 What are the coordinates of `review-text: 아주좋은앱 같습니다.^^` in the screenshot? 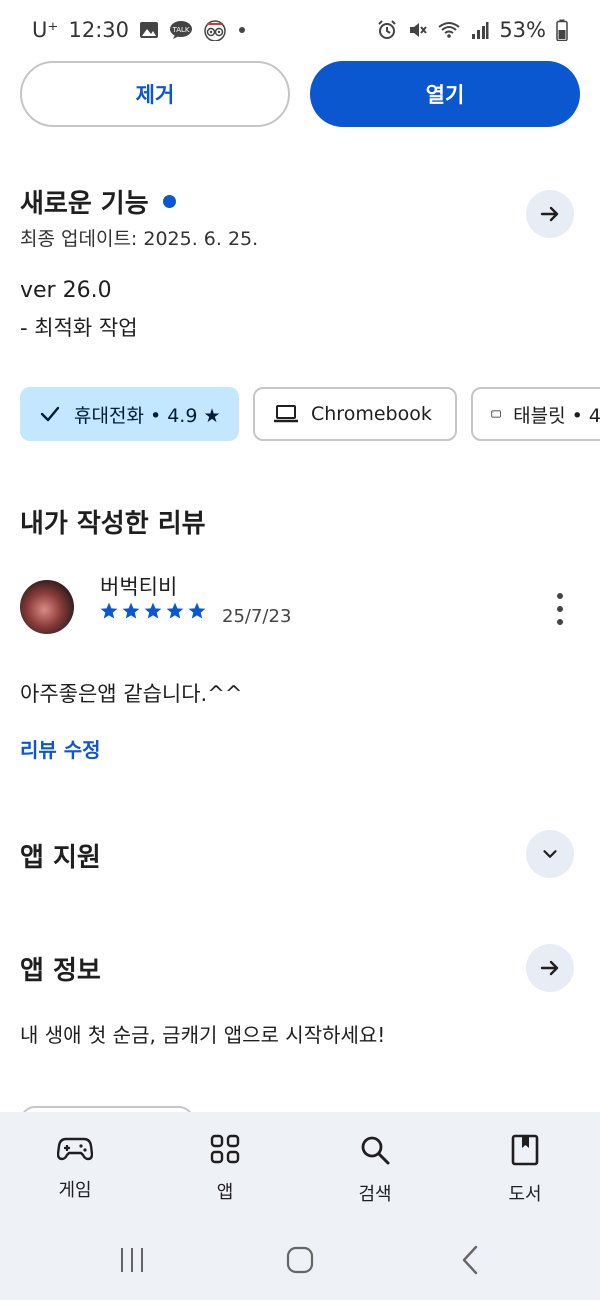 It's located at (131, 694).